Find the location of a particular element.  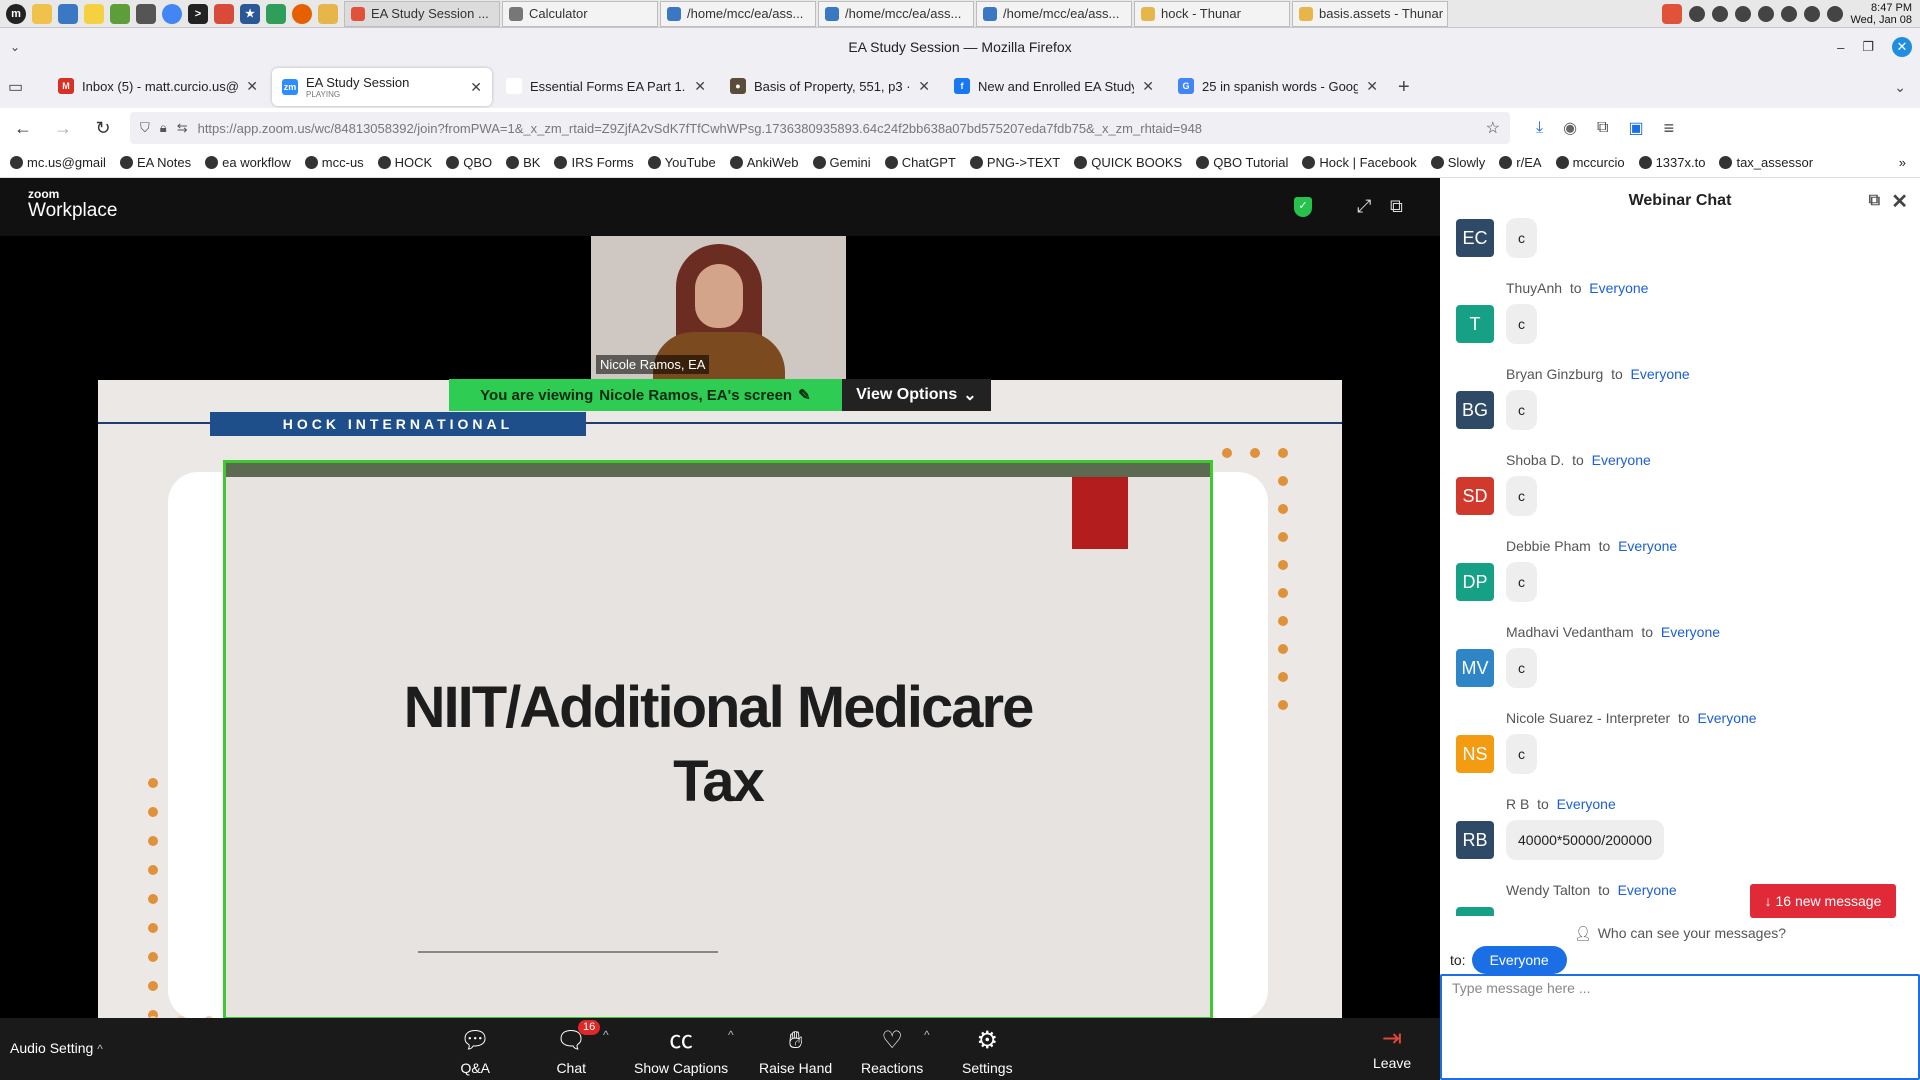

list-tabs-icon: ⌄ is located at coordinates (1900, 87).